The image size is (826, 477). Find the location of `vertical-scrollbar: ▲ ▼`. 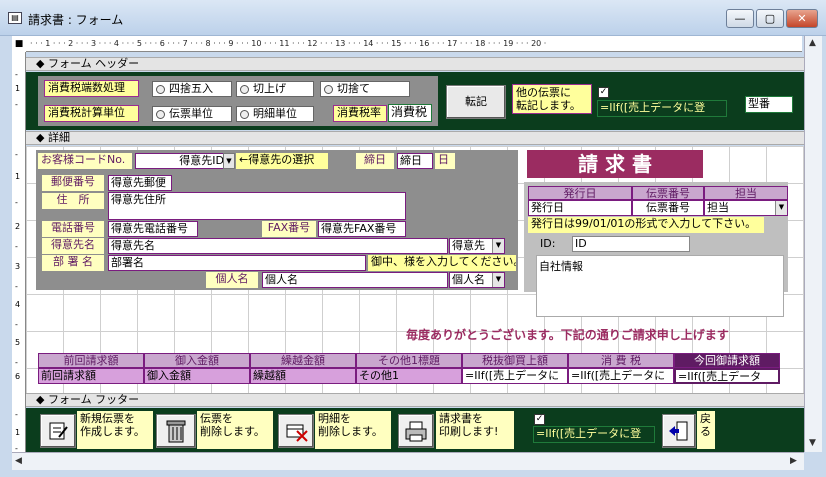

vertical-scrollbar: ▲ ▼ is located at coordinates (813, 244).